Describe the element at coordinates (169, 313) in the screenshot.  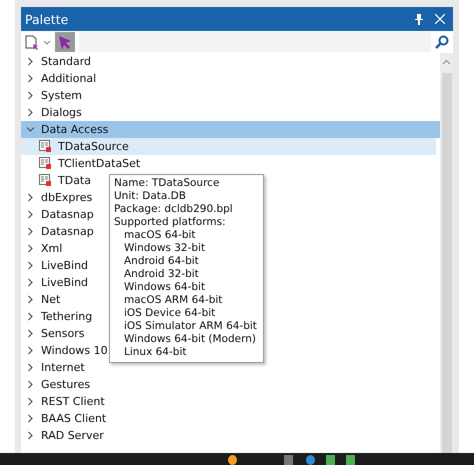
I see `platform-item: iOS Device 64-bit` at that location.